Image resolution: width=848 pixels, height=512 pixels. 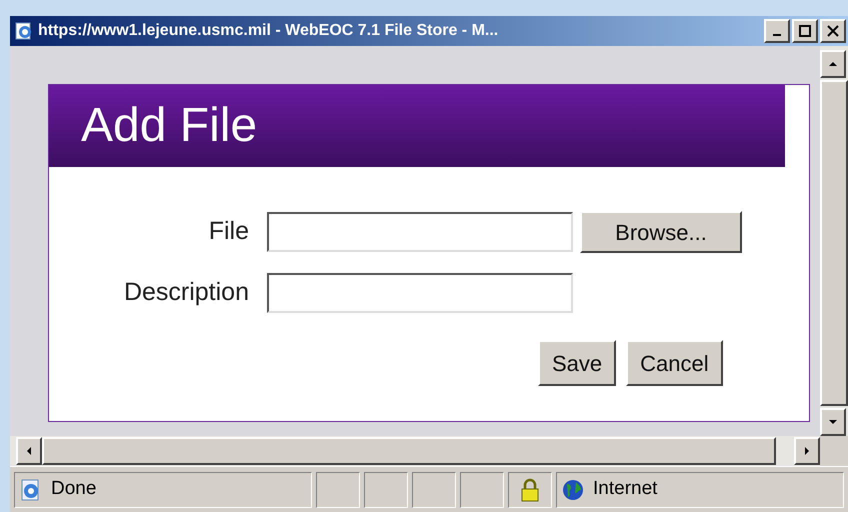 I want to click on scroll-right-button, so click(x=807, y=451).